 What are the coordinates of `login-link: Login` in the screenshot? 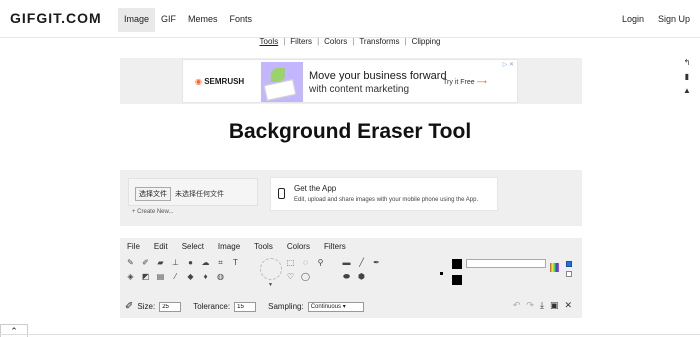 It's located at (633, 19).